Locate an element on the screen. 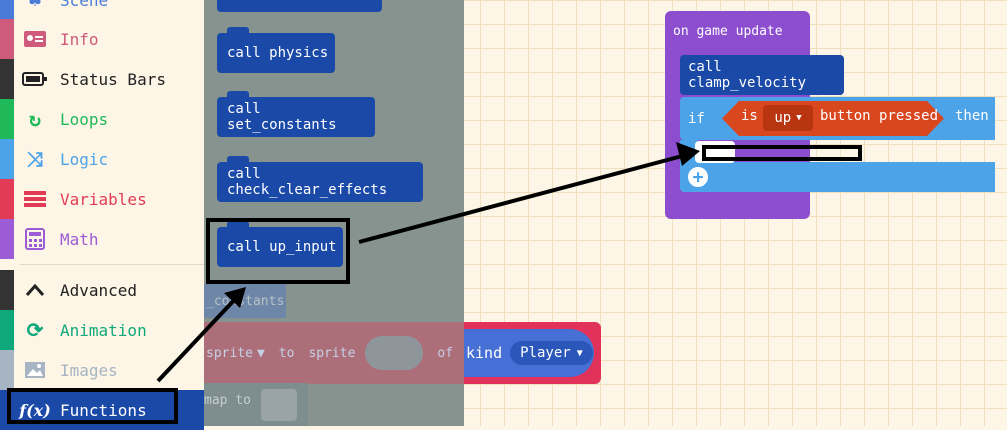  arrow-head-icon is located at coordinates (688, 154).